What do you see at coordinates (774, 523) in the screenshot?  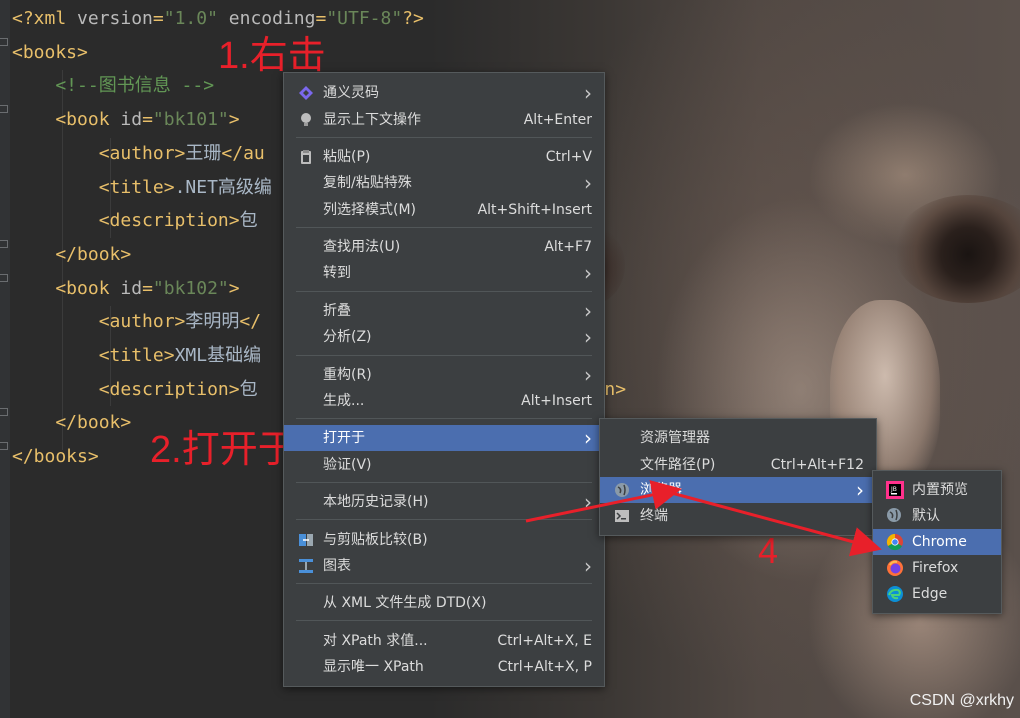 I see `arrow-to-chrome` at bounding box center [774, 523].